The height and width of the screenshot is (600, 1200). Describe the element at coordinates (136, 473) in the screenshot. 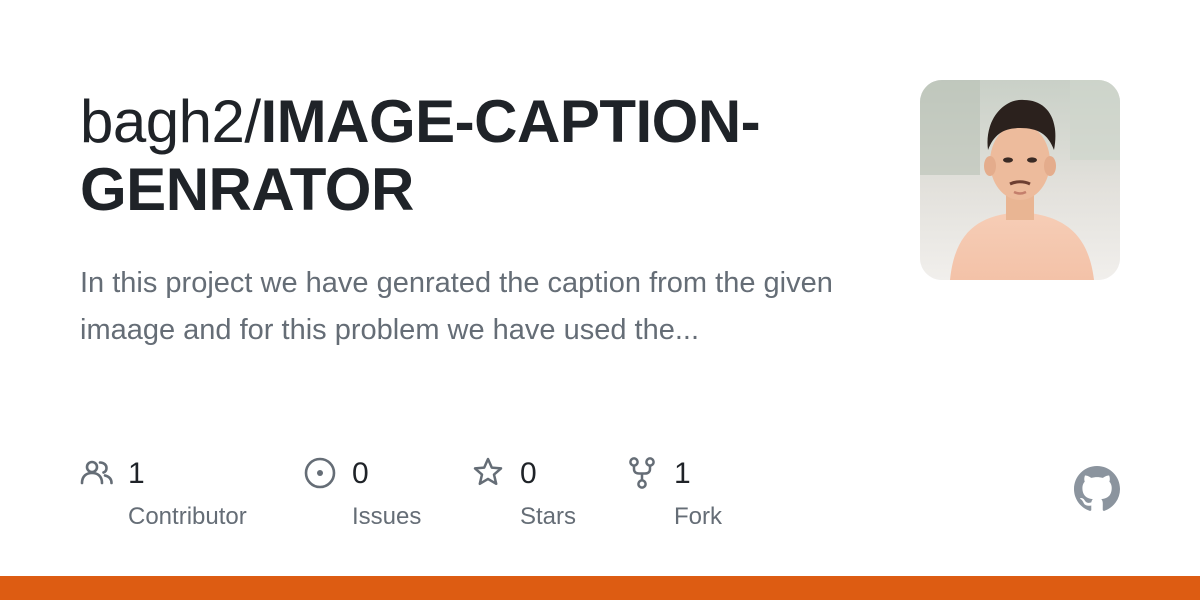

I see `contributor-count: 1` at that location.